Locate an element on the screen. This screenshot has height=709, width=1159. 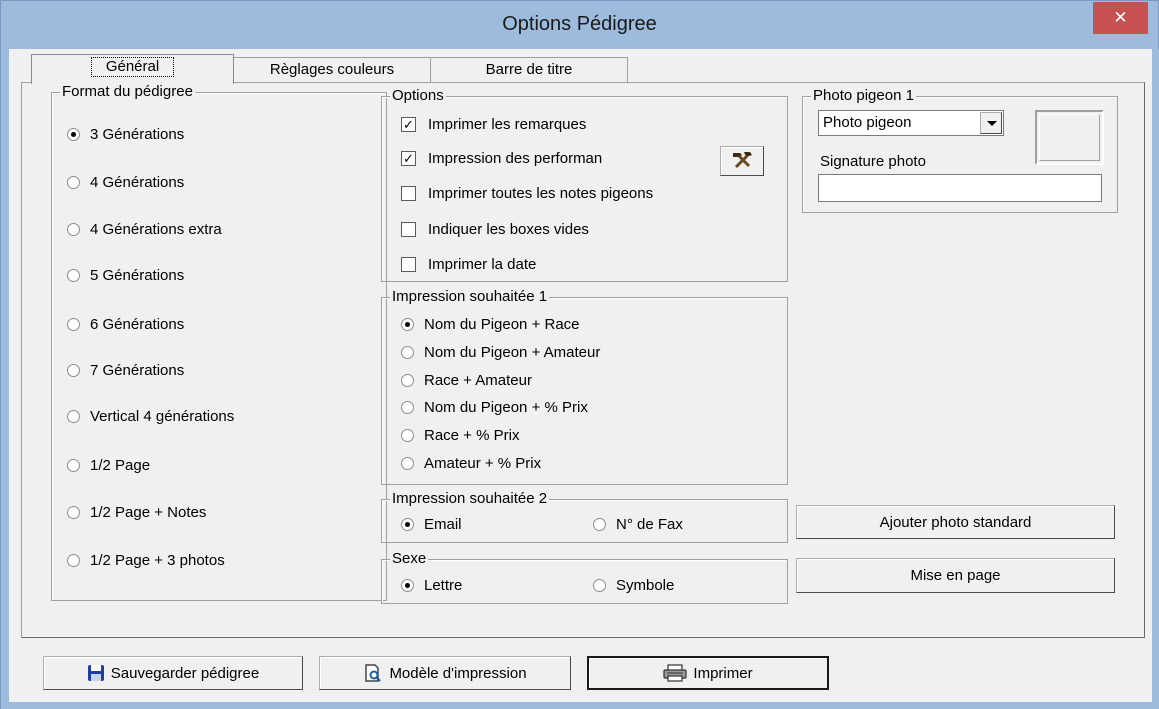
save-pedigree-button: Sauvegarder pédigree is located at coordinates (173, 673).